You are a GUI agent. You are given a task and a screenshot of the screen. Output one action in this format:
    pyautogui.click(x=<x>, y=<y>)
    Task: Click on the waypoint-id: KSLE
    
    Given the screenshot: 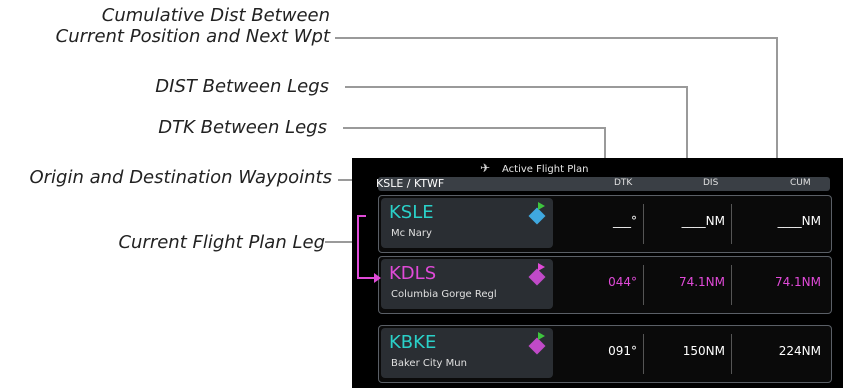 What is the action you would take?
    pyautogui.click(x=411, y=212)
    